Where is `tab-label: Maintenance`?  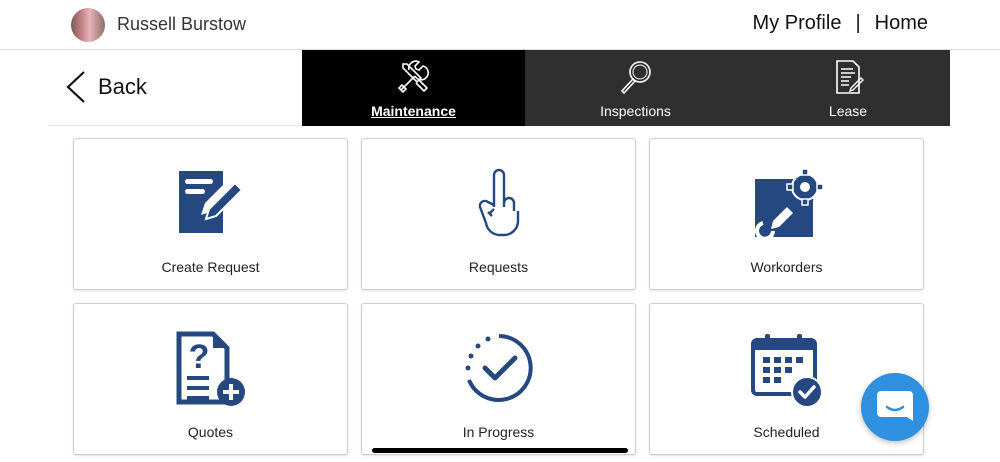 tab-label: Maintenance is located at coordinates (413, 111).